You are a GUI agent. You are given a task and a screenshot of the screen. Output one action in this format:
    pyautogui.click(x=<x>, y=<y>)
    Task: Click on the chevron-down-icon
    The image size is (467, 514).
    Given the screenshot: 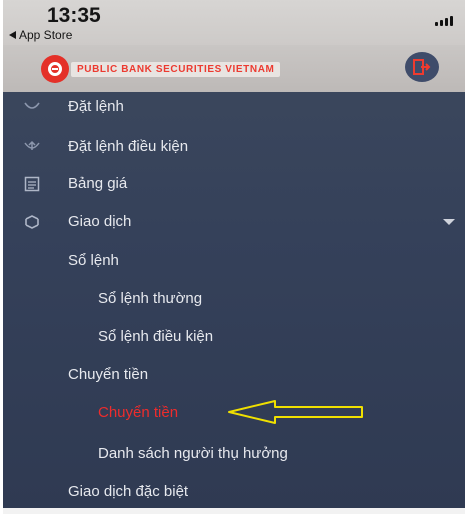 What is the action you would take?
    pyautogui.click(x=449, y=221)
    